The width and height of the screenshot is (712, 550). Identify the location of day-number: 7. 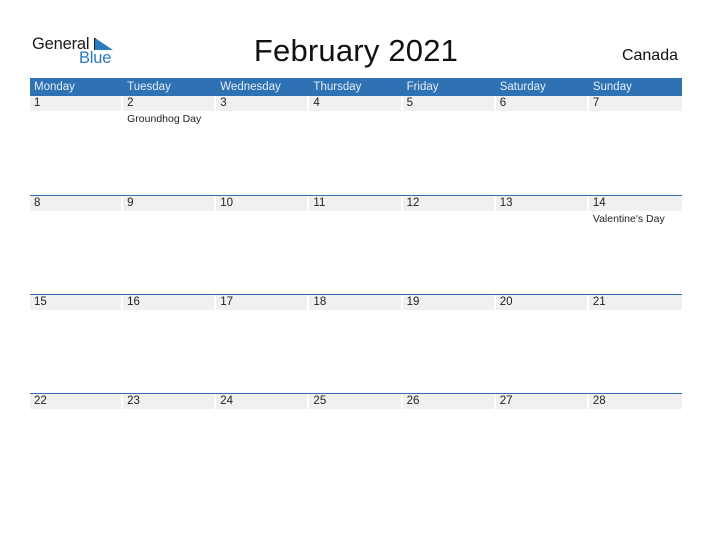
(635, 103).